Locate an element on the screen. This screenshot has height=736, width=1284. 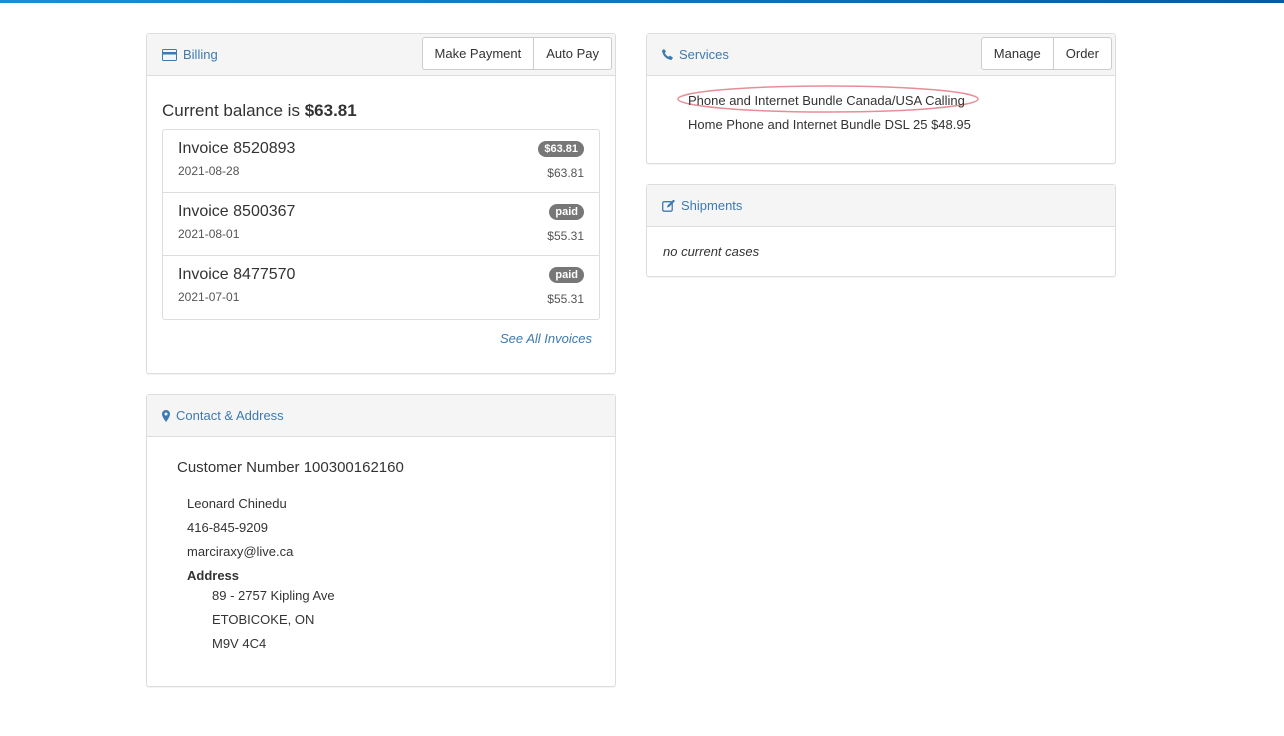
contact-email: marciraxy@live.ca is located at coordinates (240, 551).